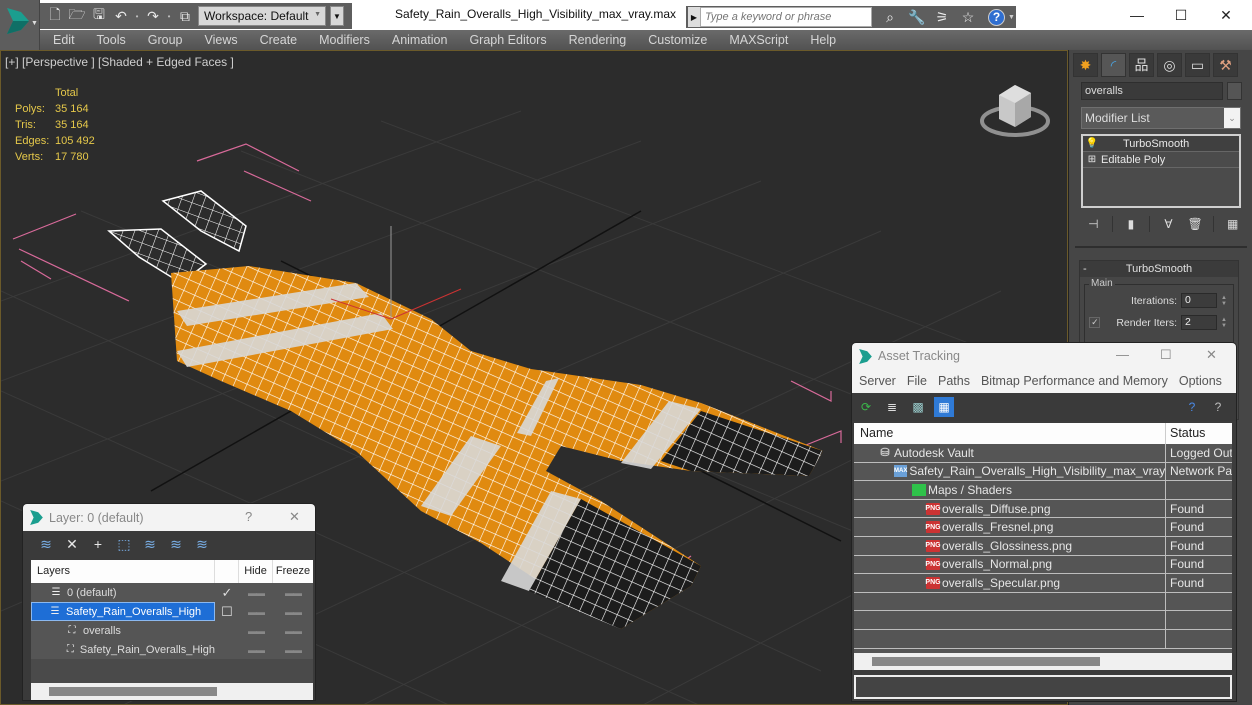  What do you see at coordinates (1093, 224) in the screenshot?
I see `pin-stack-icon: ⊣` at bounding box center [1093, 224].